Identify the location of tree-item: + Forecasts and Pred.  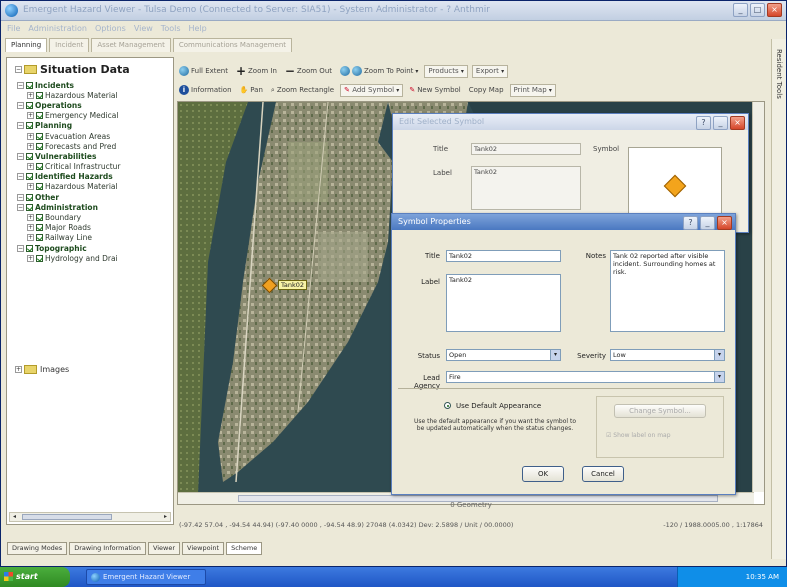
(91, 146).